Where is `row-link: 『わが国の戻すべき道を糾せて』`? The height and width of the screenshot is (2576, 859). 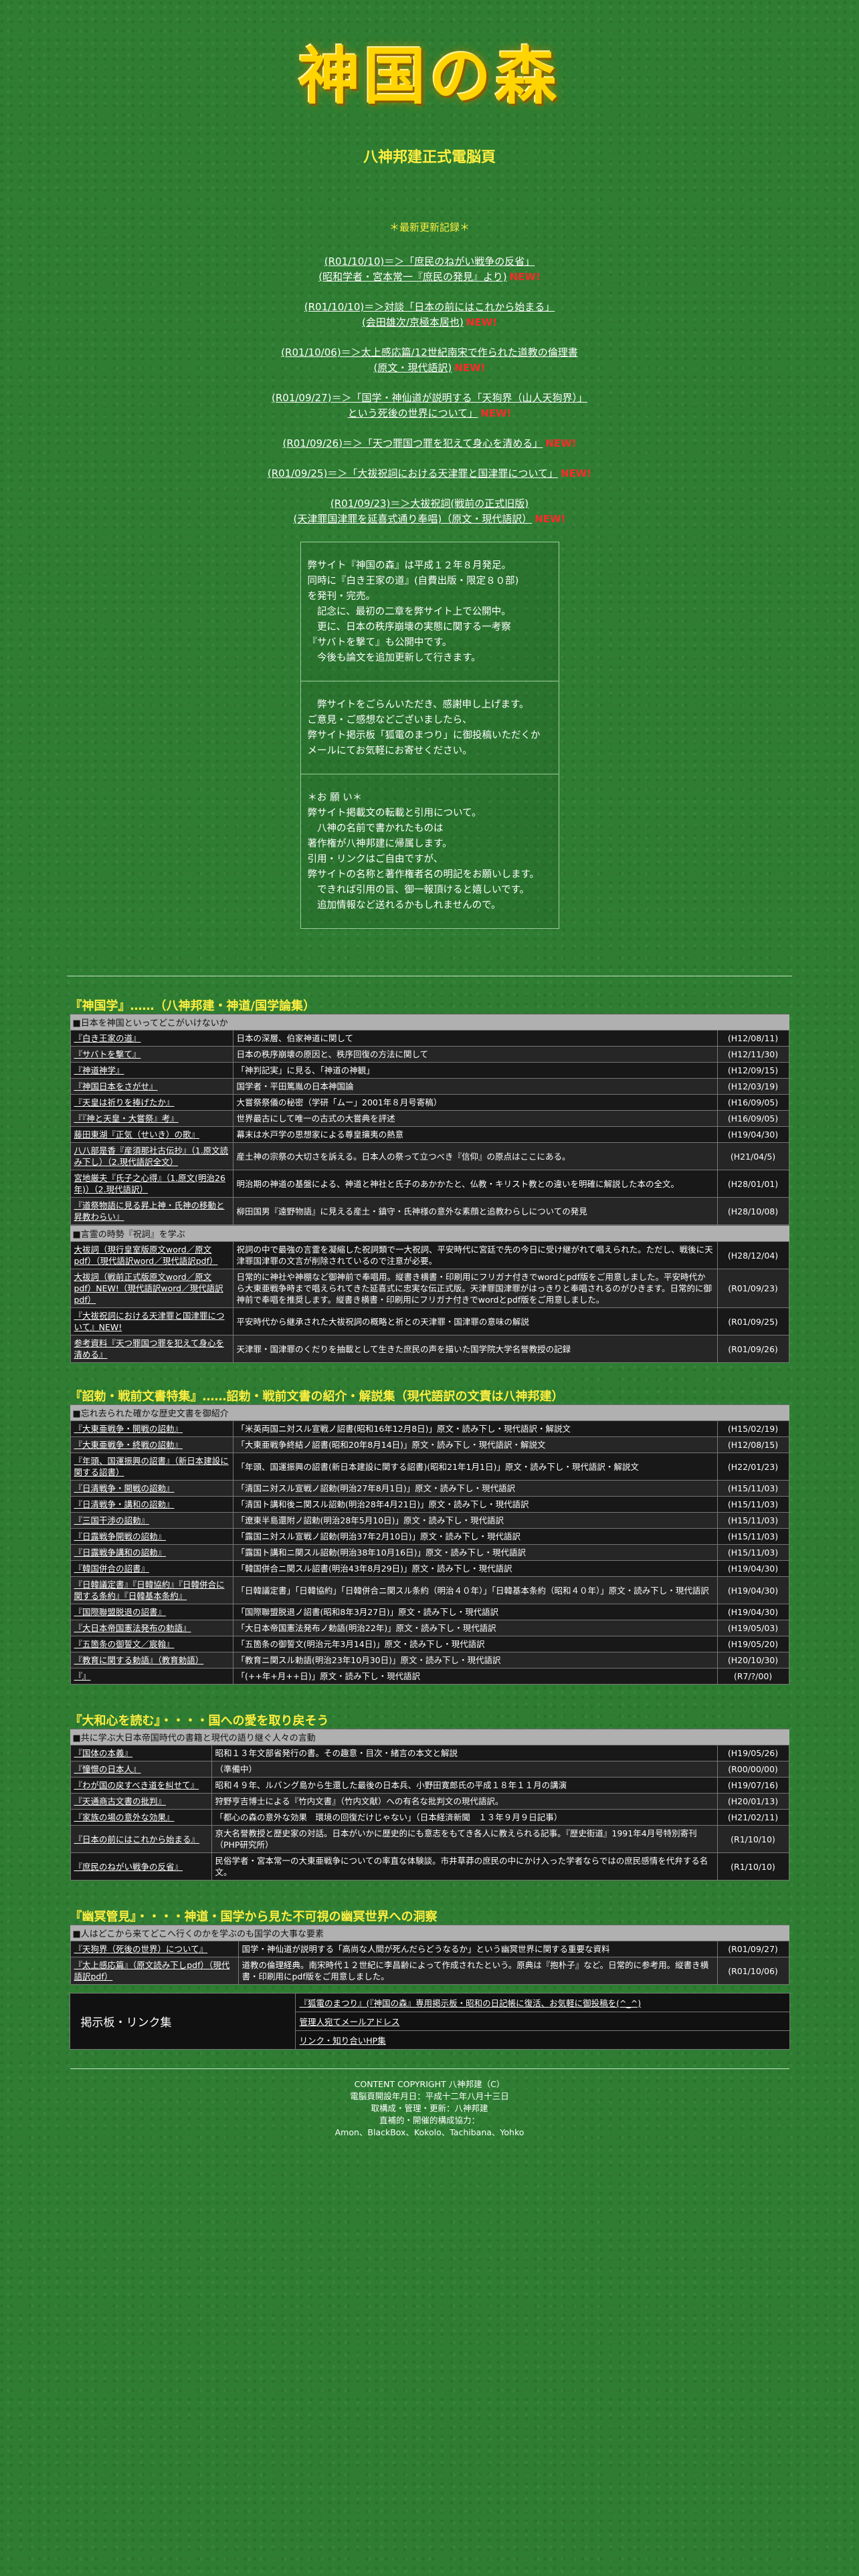 row-link: 『わが国の戻すべき道を糾せて』 is located at coordinates (136, 1785).